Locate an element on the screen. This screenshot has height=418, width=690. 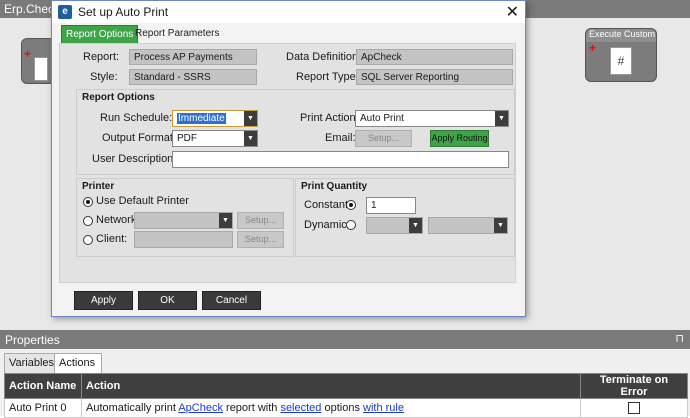
apply-button: Apply is located at coordinates (103, 300).